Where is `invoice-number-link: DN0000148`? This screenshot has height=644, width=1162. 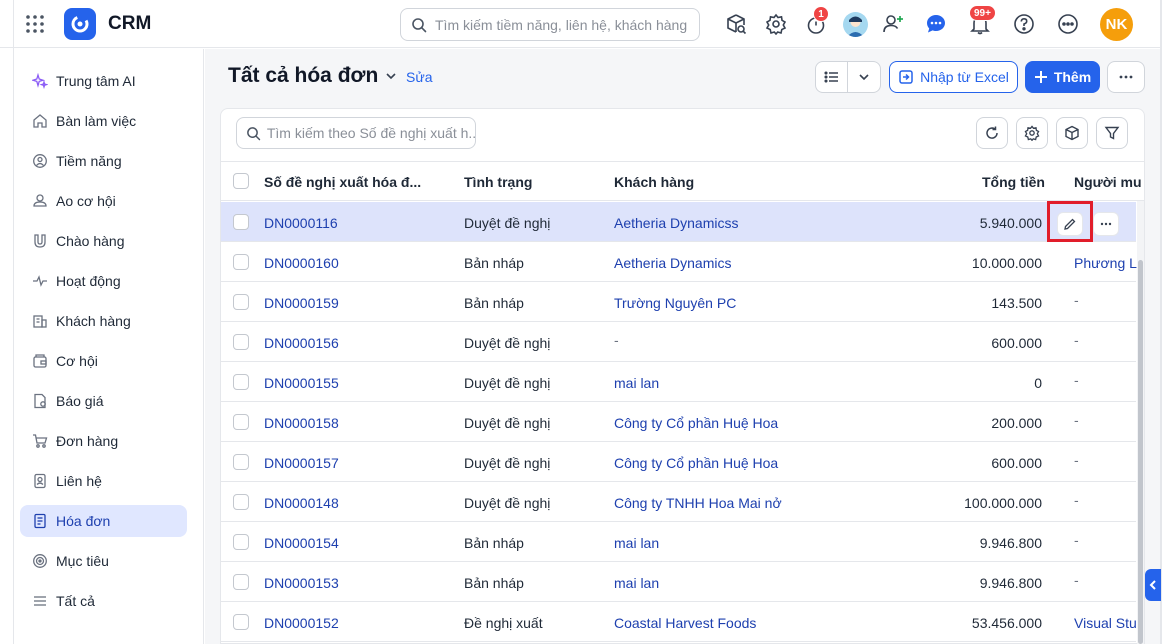
invoice-number-link: DN0000148 is located at coordinates (301, 503).